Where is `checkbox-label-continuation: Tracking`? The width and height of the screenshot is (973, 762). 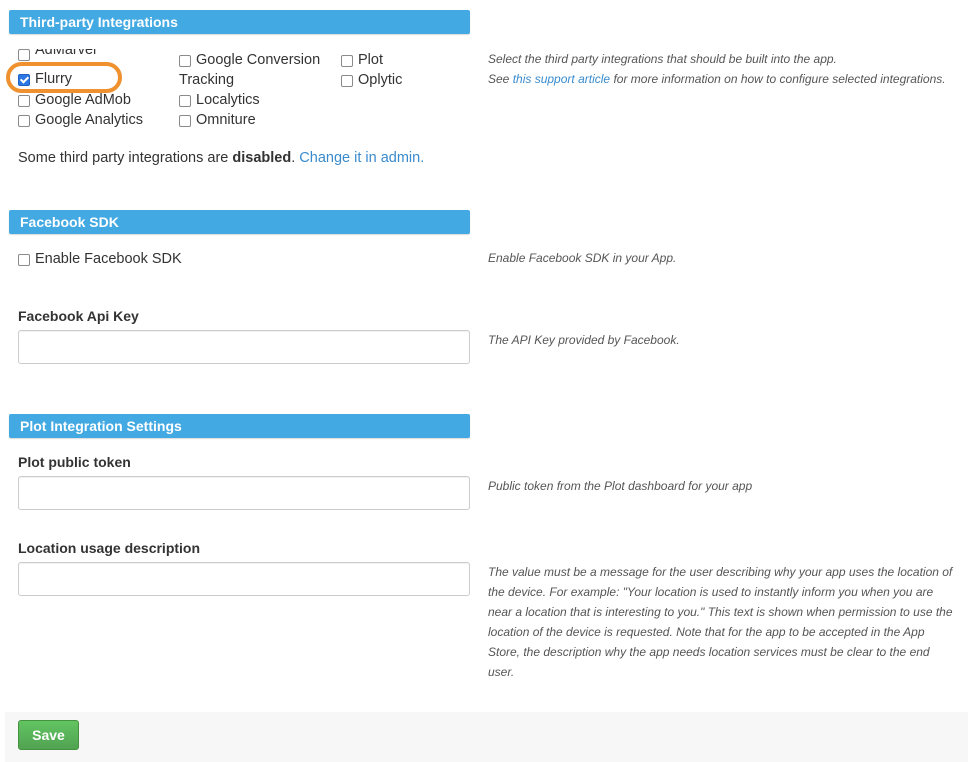 checkbox-label-continuation: Tracking is located at coordinates (207, 80).